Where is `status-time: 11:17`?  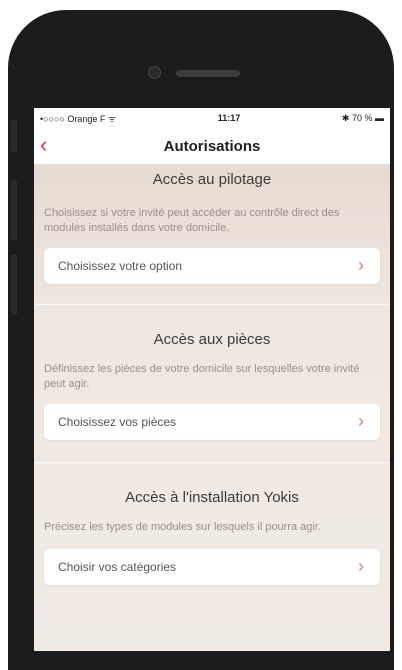 status-time: 11:17 is located at coordinates (229, 118).